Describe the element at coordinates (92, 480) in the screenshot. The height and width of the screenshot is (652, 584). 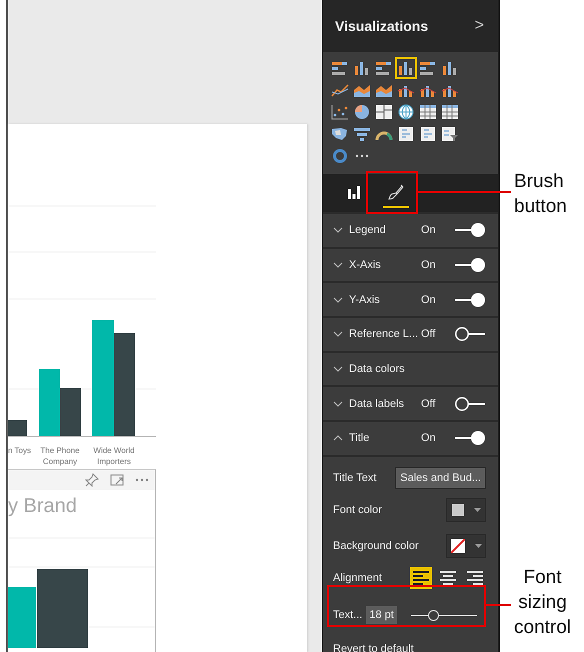
I see `pin-icon` at that location.